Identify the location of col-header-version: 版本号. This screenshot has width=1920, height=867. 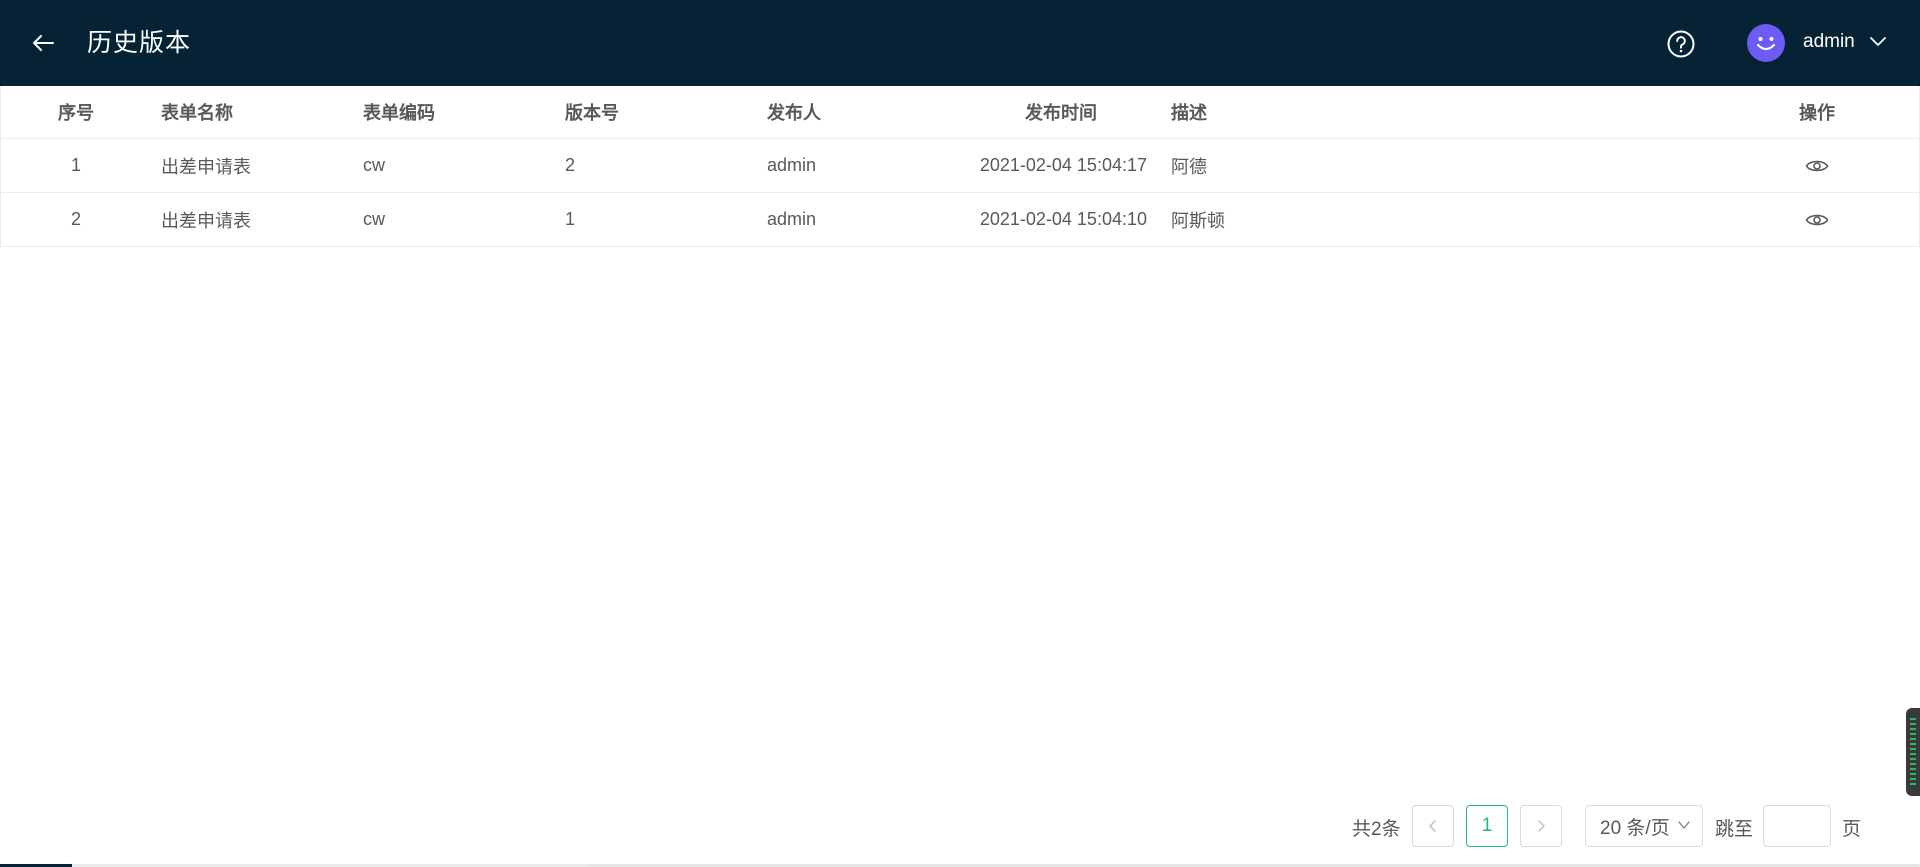
(592, 113).